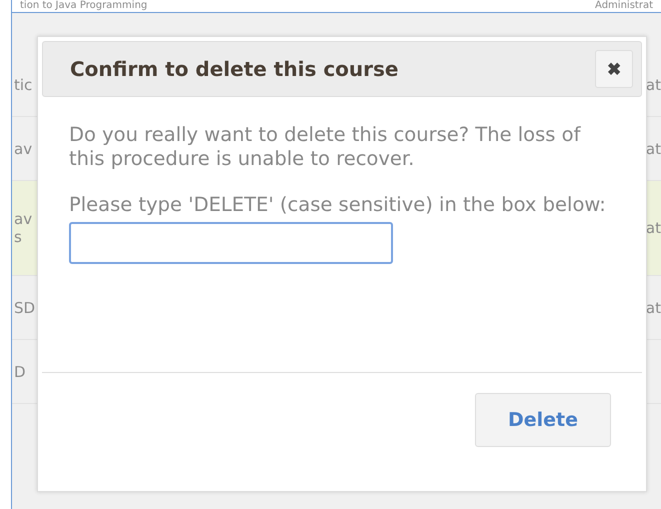 The image size is (661, 509). Describe the element at coordinates (614, 69) in the screenshot. I see `close-button: ✖` at that location.